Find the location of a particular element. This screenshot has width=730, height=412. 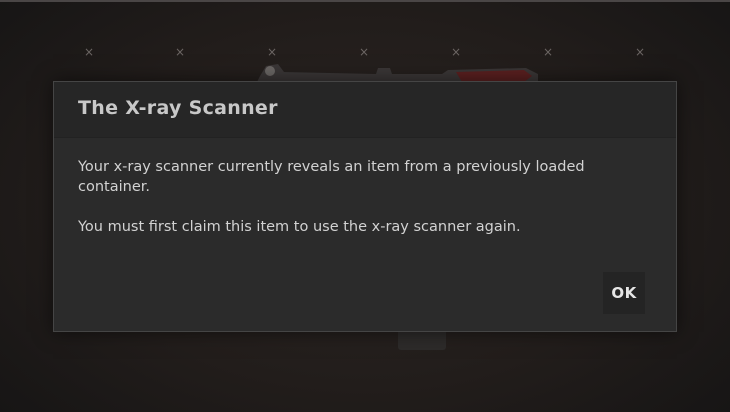

dialog-header: The X-ray Scanner is located at coordinates (365, 110).